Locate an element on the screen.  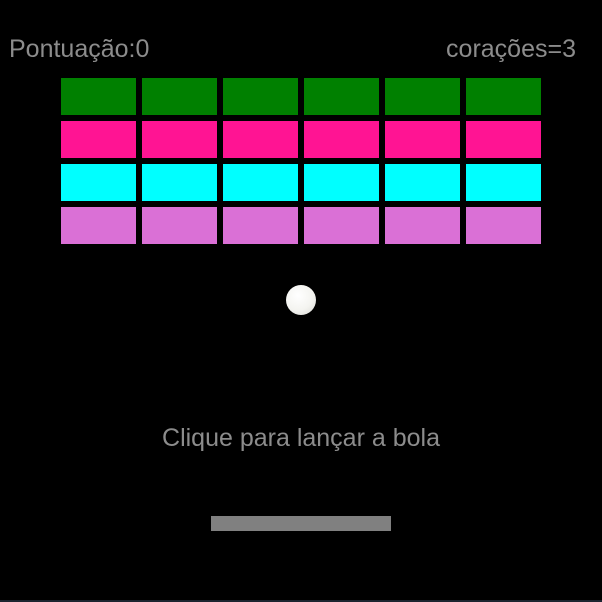
launch-prompt: Clique para lançar a bola is located at coordinates (301, 438).